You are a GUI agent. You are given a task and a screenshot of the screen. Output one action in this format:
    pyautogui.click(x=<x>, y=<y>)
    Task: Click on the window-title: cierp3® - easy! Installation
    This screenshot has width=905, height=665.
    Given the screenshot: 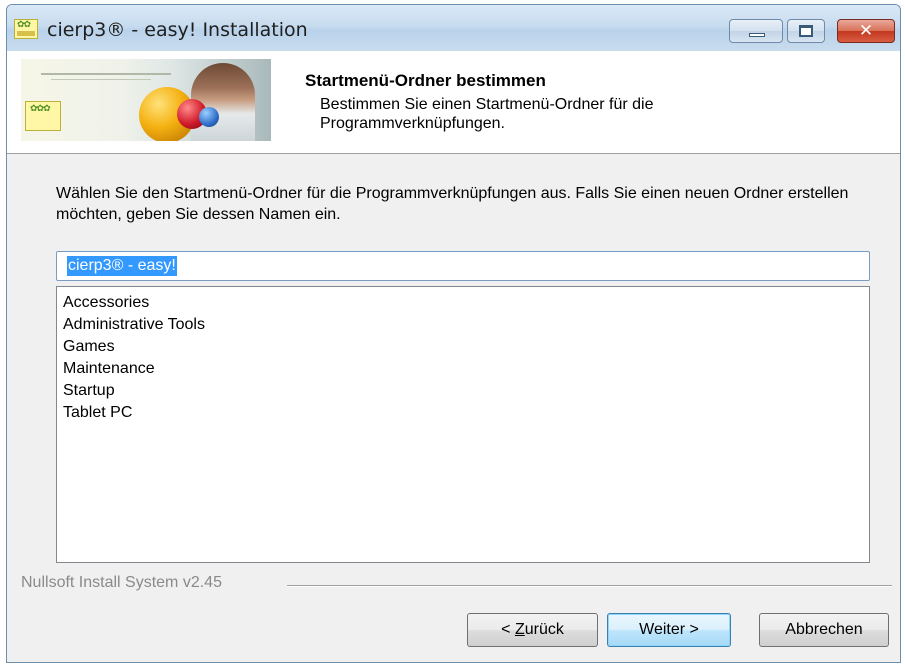 What is the action you would take?
    pyautogui.click(x=177, y=30)
    